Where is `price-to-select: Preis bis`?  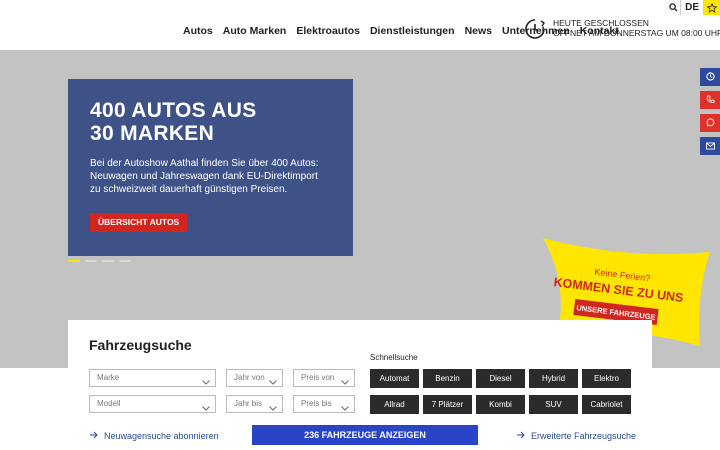
price-to-select: Preis bis is located at coordinates (324, 404).